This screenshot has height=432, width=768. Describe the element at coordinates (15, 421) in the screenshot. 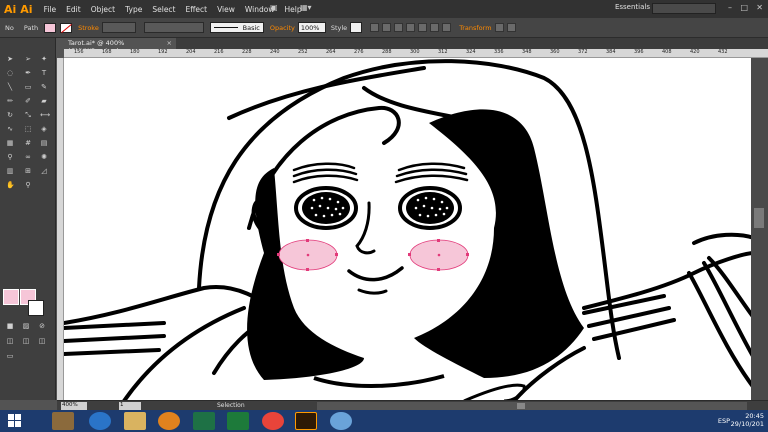

I see `windows-start-icon` at that location.